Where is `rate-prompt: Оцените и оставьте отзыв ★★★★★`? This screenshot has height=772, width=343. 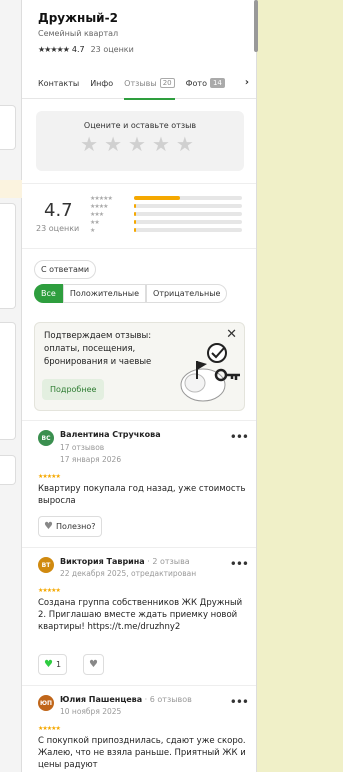 rate-prompt: Оцените и оставьте отзыв ★★★★★ is located at coordinates (140, 141).